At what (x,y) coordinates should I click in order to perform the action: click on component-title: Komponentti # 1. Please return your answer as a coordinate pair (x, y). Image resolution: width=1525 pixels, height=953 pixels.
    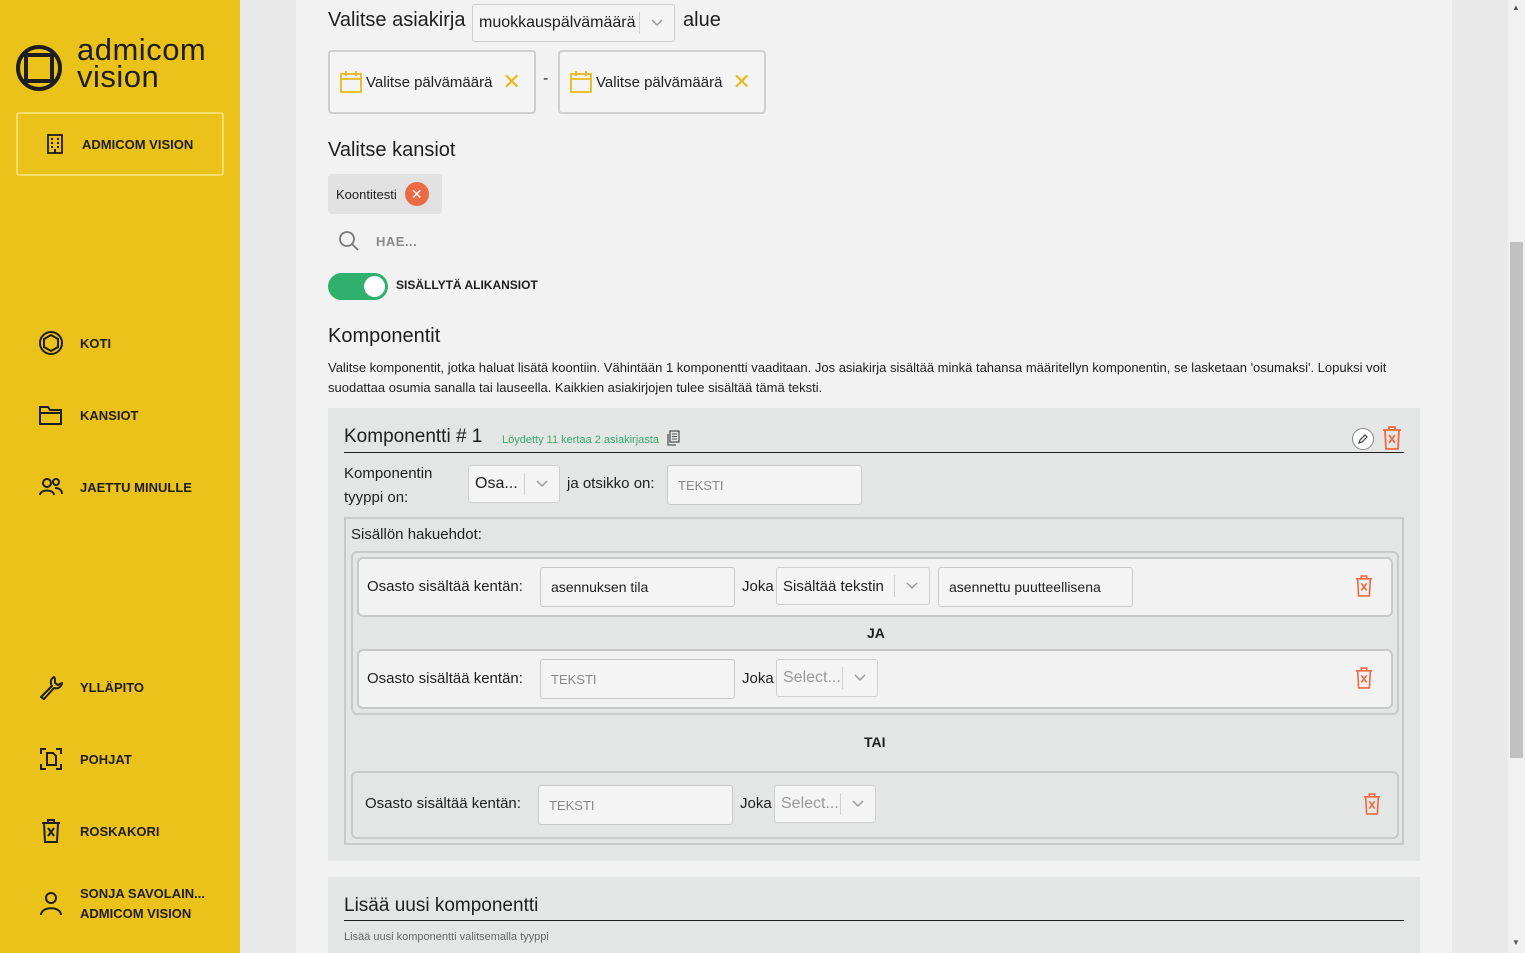
    Looking at the image, I should click on (413, 436).